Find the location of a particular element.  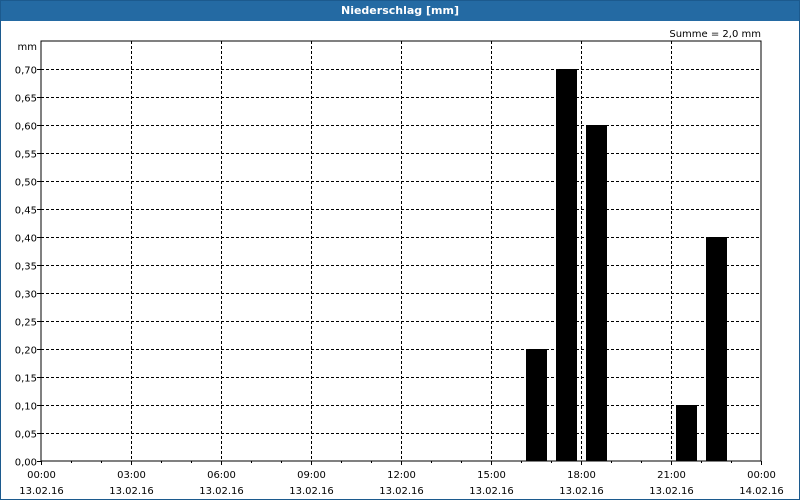

x-tick-time-label: 18:00 is located at coordinates (581, 475).